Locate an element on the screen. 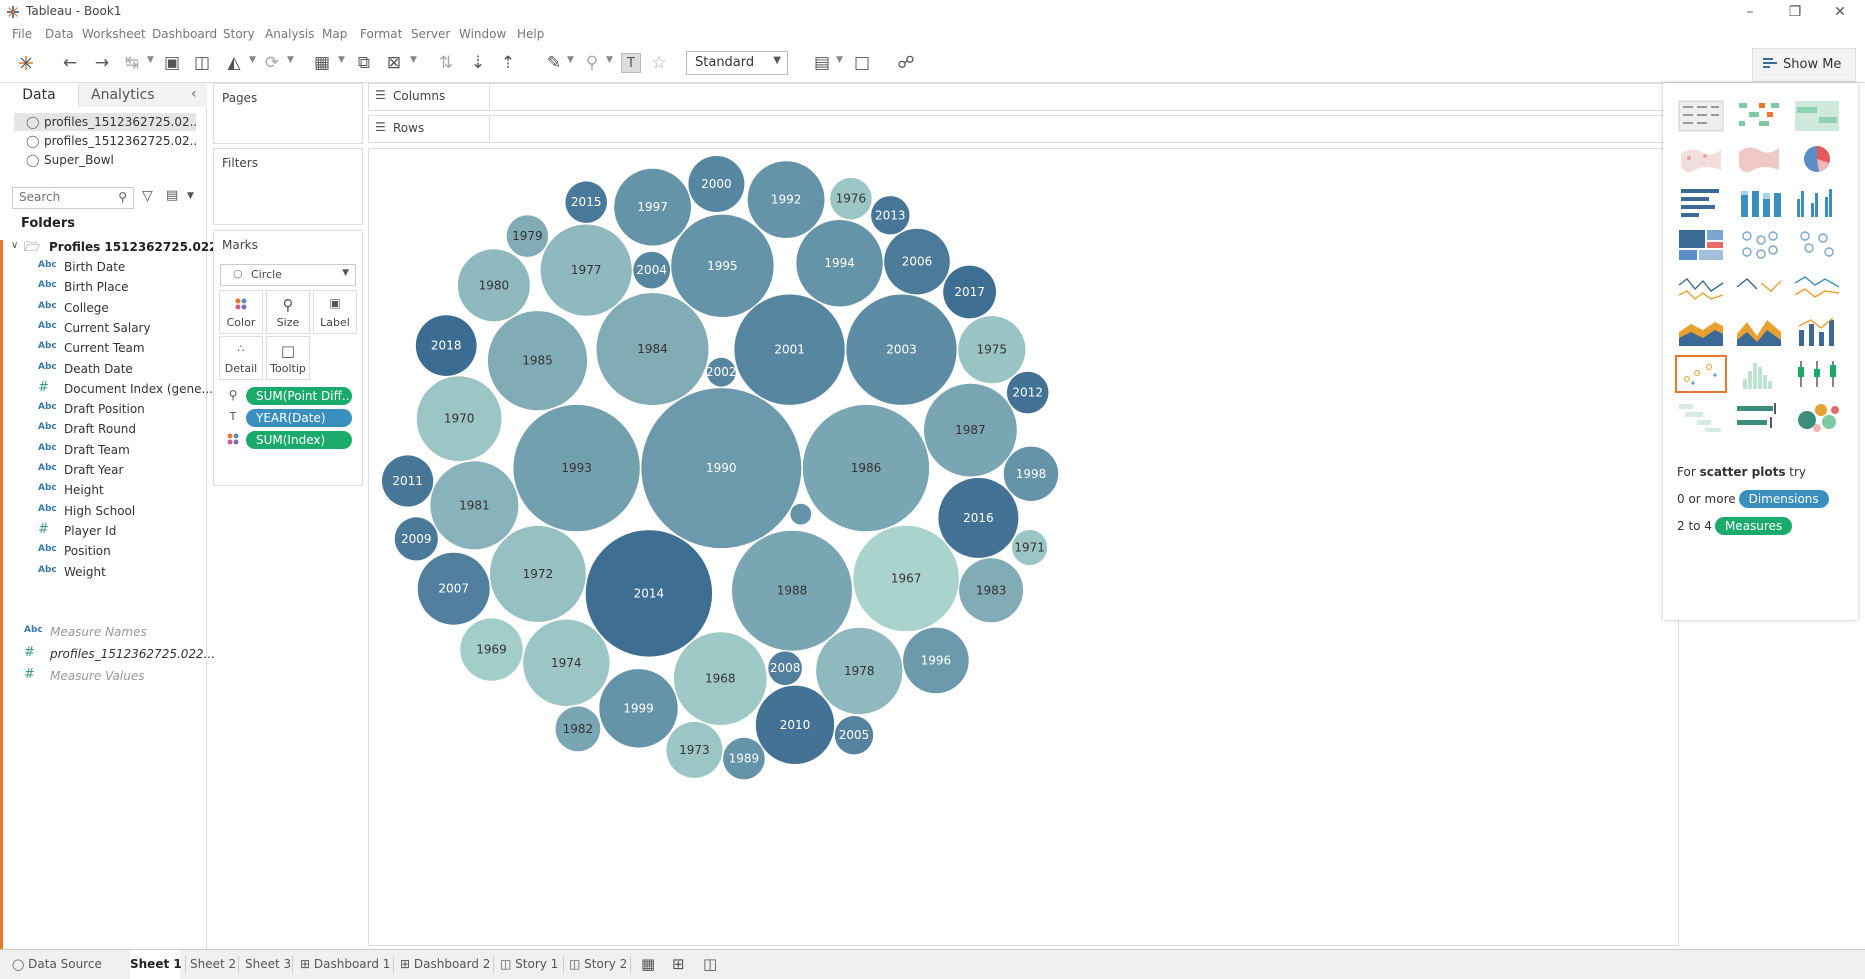 This screenshot has height=979, width=1865. sort-ascending-icon: ⇣ is located at coordinates (478, 63).